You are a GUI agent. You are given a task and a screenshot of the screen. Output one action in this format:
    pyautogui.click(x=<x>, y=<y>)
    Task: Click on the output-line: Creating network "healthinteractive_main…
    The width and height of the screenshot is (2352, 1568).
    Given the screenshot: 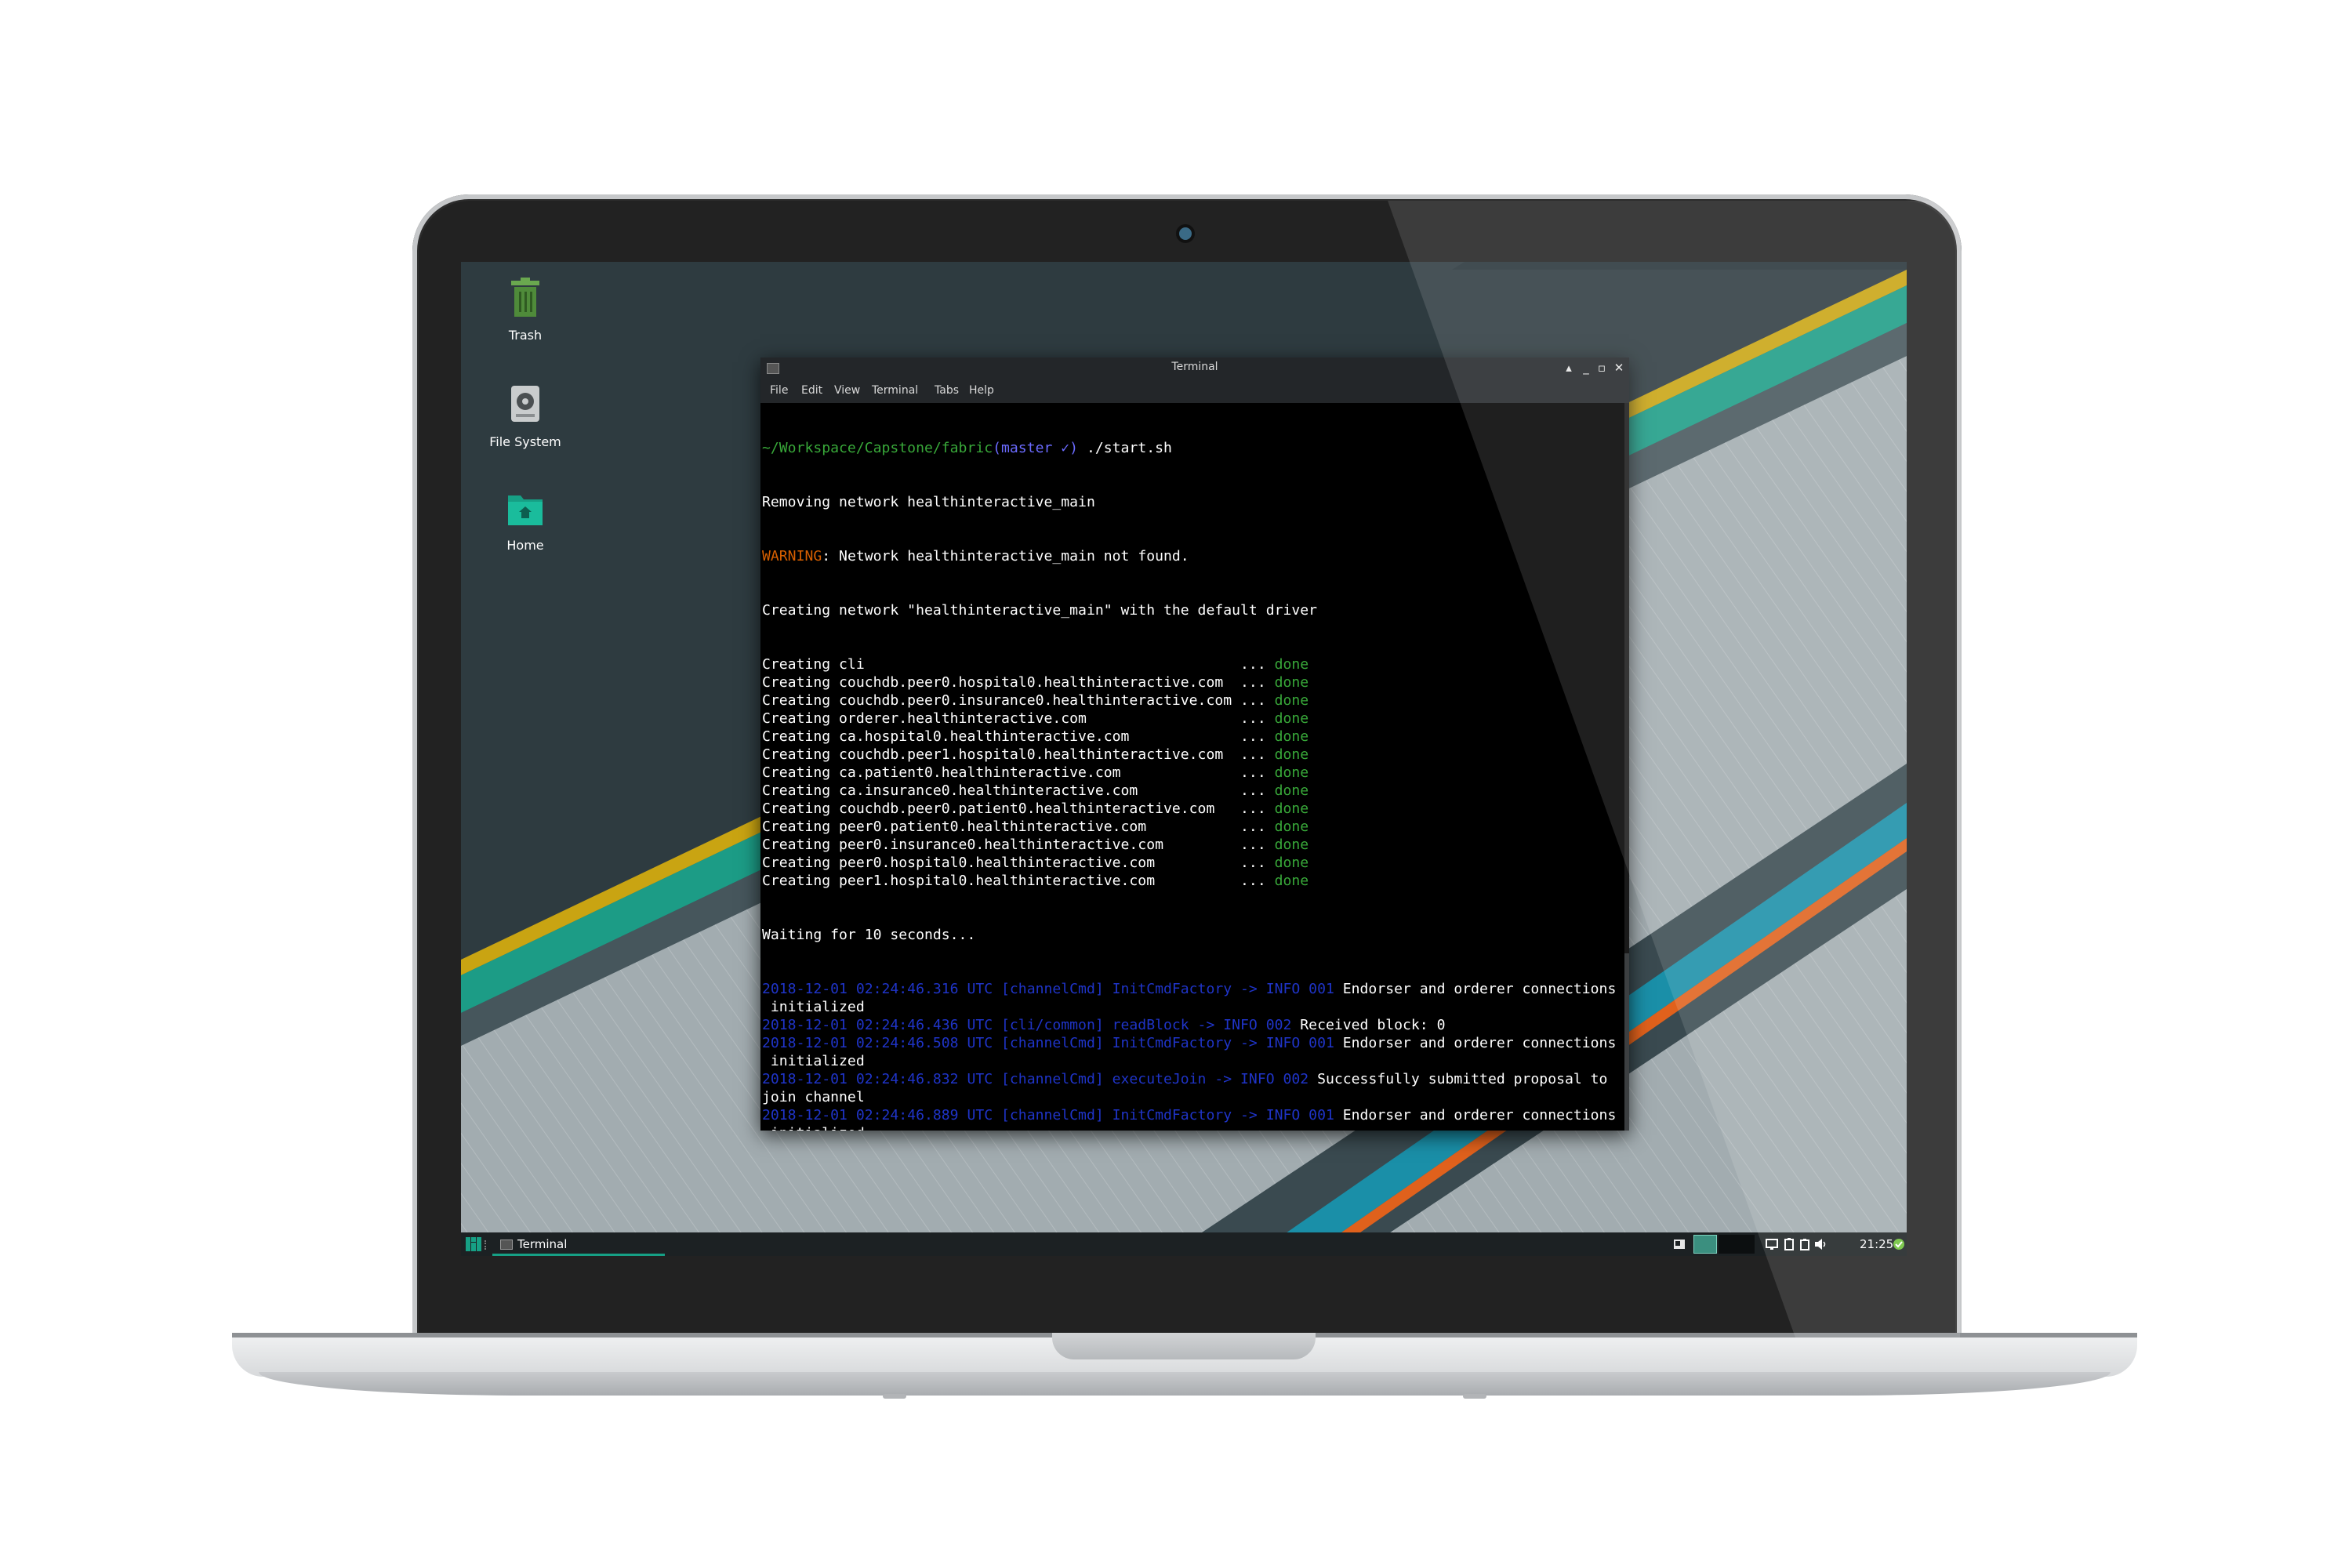 What is the action you would take?
    pyautogui.click(x=1040, y=610)
    